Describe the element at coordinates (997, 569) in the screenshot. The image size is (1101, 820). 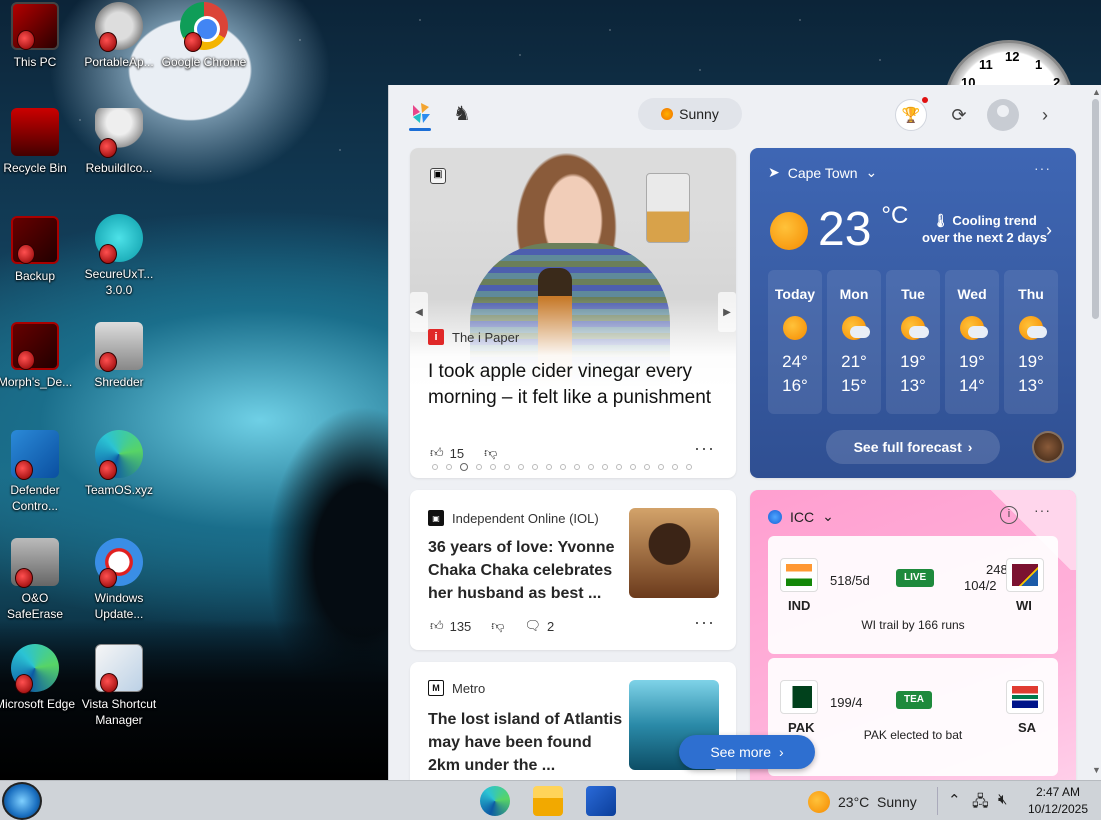
I see `team-score: 248` at that location.